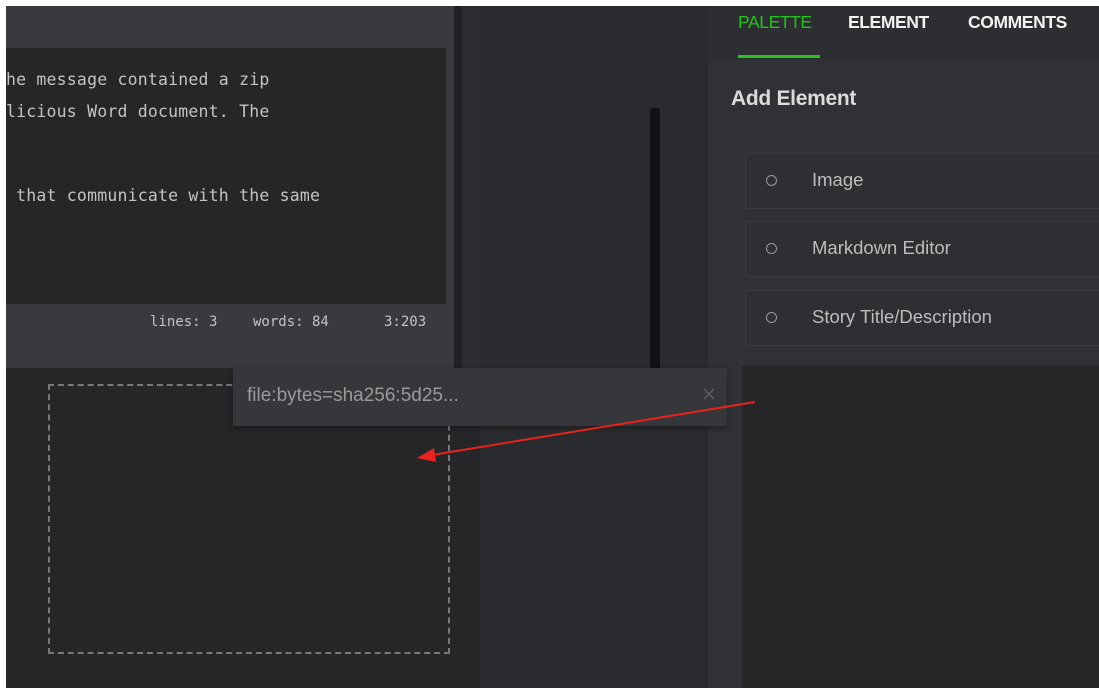  I want to click on add-element-heading: Add Element, so click(794, 98).